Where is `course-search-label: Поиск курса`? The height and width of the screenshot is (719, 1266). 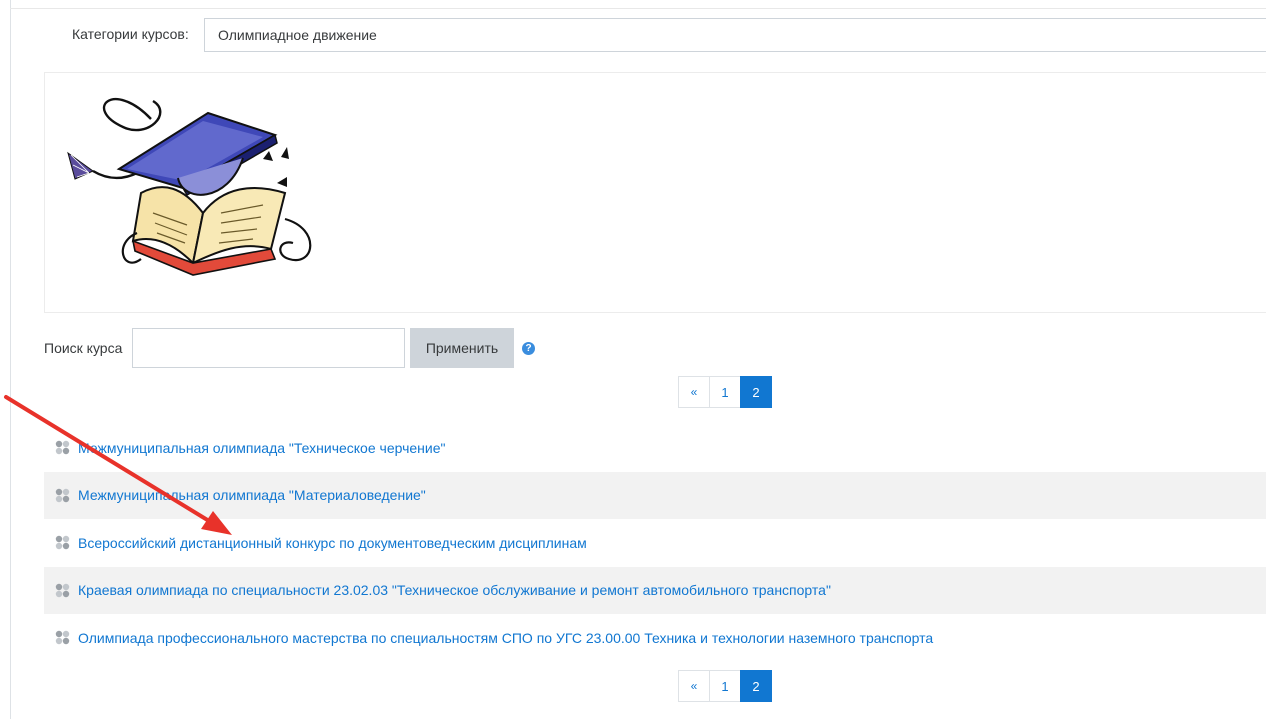 course-search-label: Поиск курса is located at coordinates (83, 348).